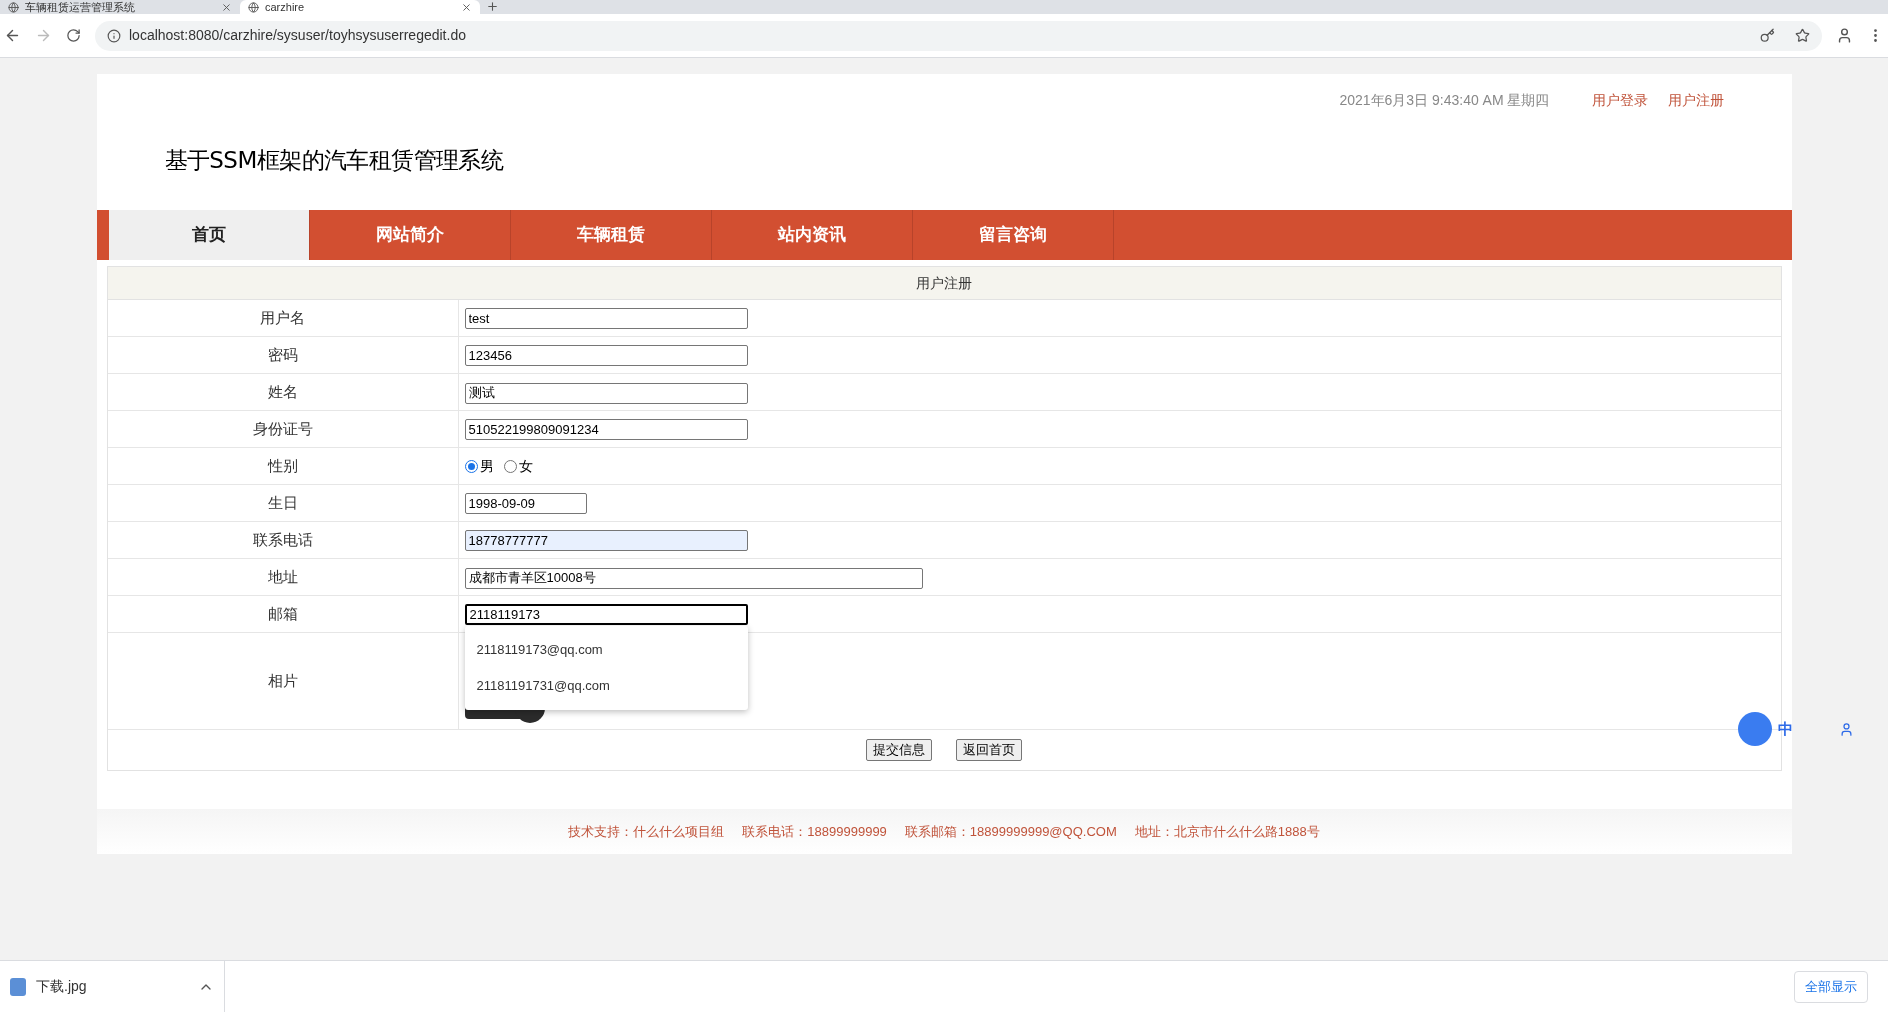 This screenshot has height=1012, width=1888. I want to click on footer-text: 联系电话：18899999999, so click(814, 831).